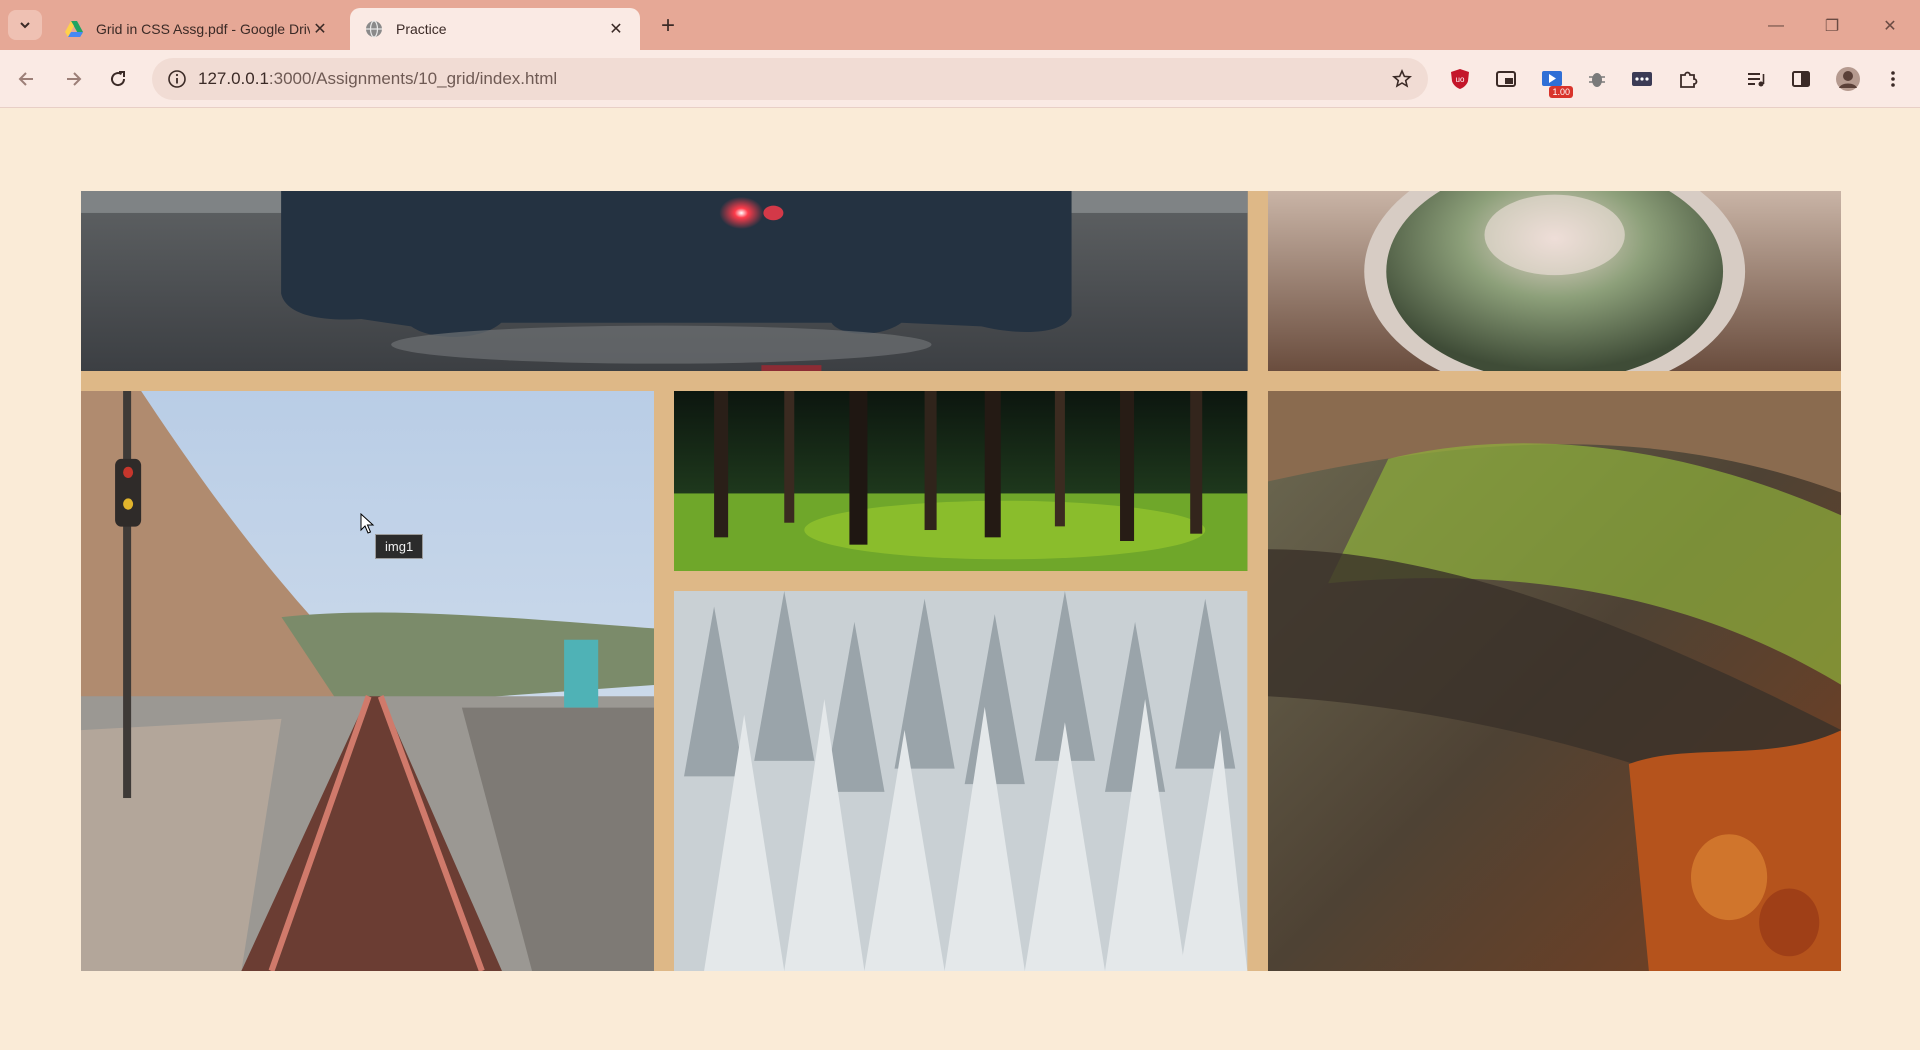 This screenshot has width=1920, height=1050. What do you see at coordinates (1688, 79) in the screenshot?
I see `extensions-puzzle-icon` at bounding box center [1688, 79].